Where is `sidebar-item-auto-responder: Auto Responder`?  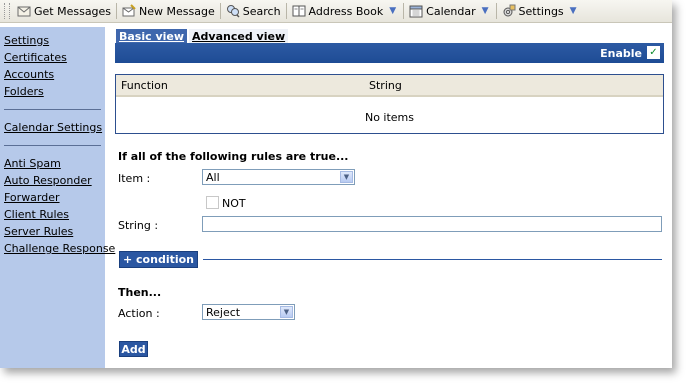 sidebar-item-auto-responder: Auto Responder is located at coordinates (52, 180).